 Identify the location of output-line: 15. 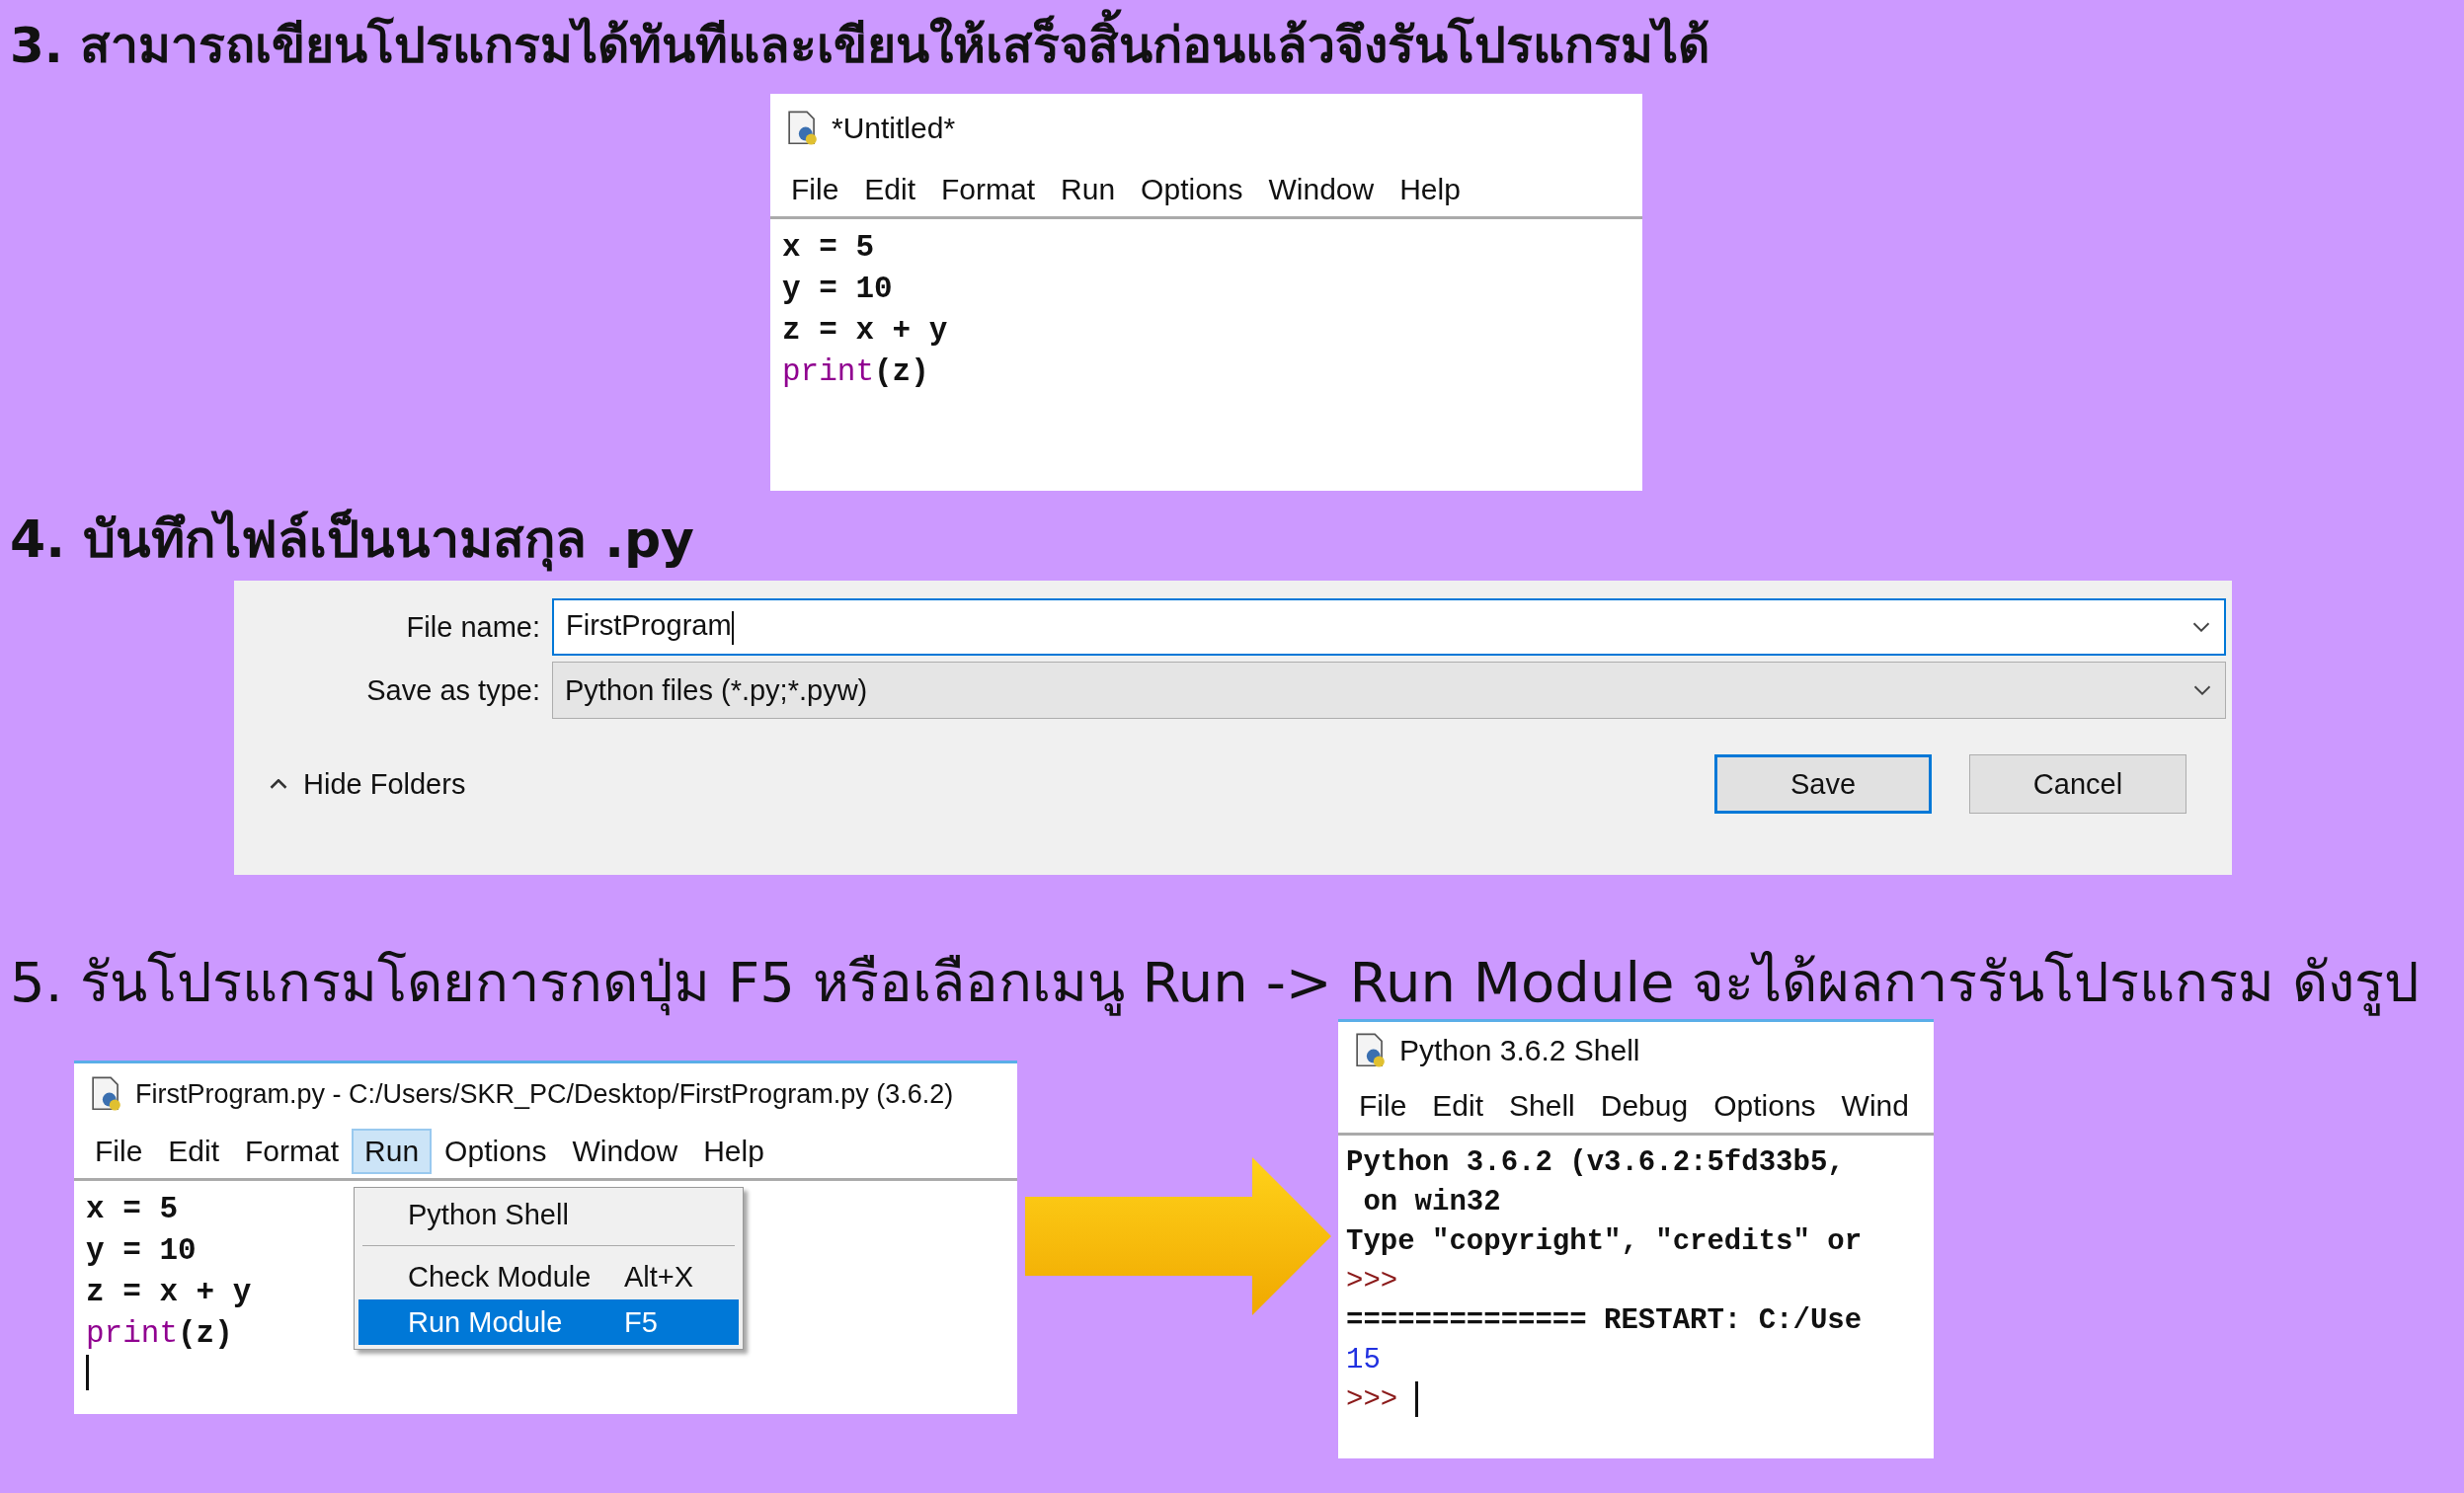
(1363, 1361).